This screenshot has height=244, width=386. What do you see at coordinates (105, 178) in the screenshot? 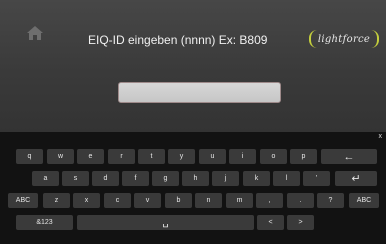
I see `key-d: d` at bounding box center [105, 178].